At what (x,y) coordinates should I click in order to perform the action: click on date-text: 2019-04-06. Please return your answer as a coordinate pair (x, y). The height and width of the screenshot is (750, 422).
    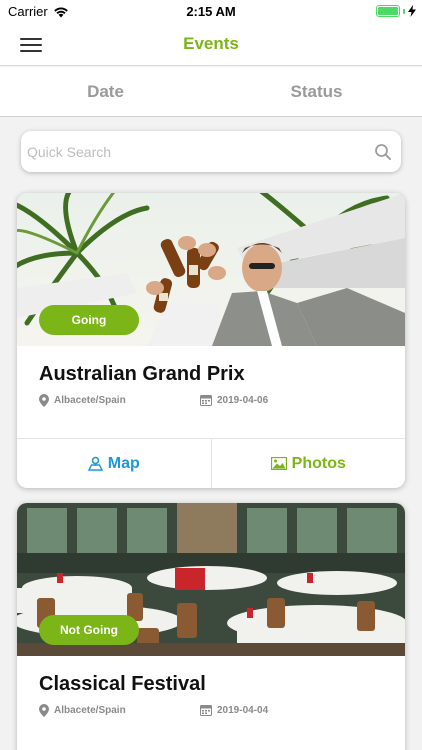
    Looking at the image, I should click on (243, 400).